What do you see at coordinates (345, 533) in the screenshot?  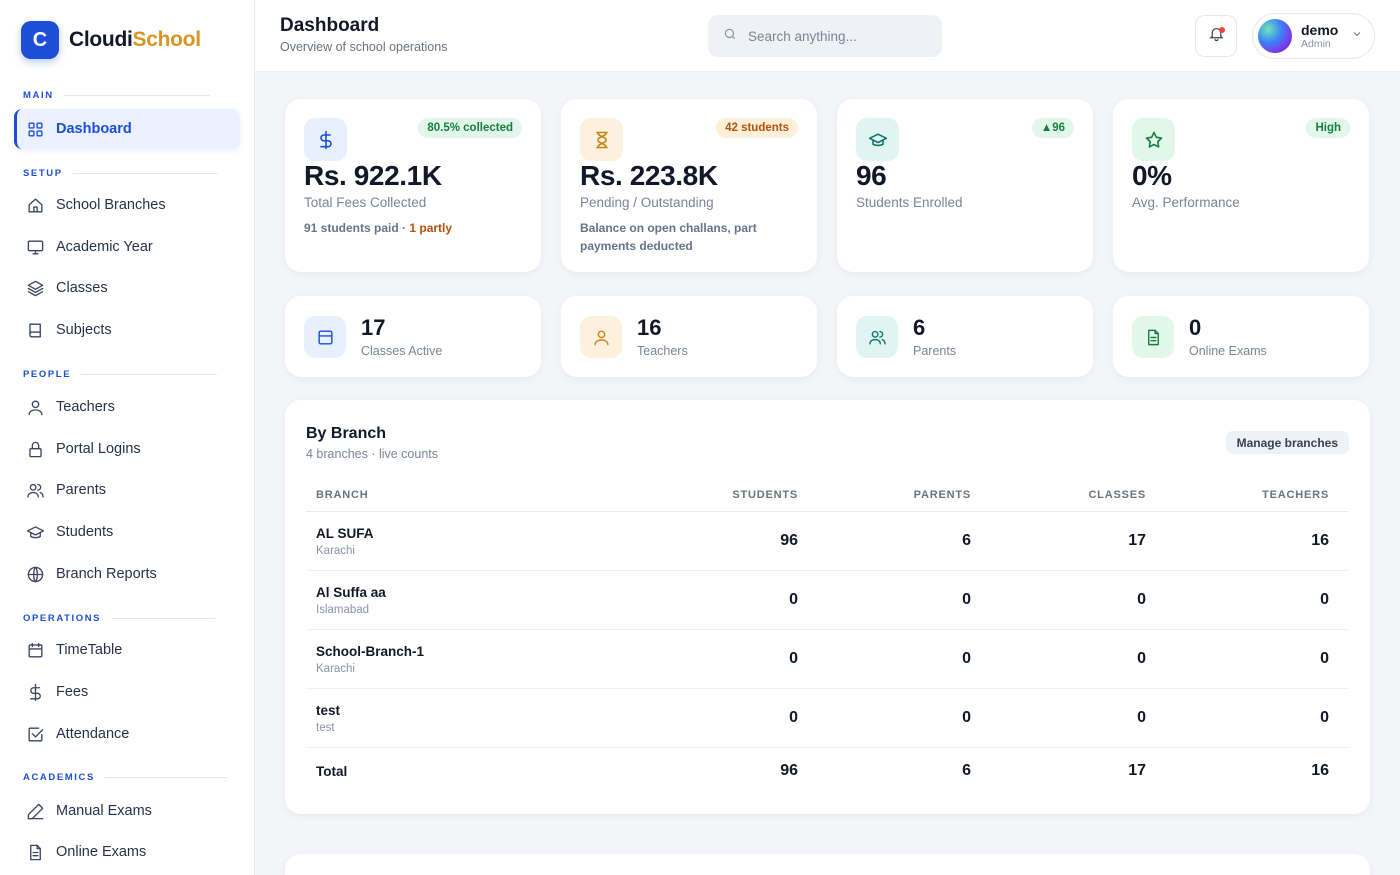 I see `branch-name: AL SUFA` at bounding box center [345, 533].